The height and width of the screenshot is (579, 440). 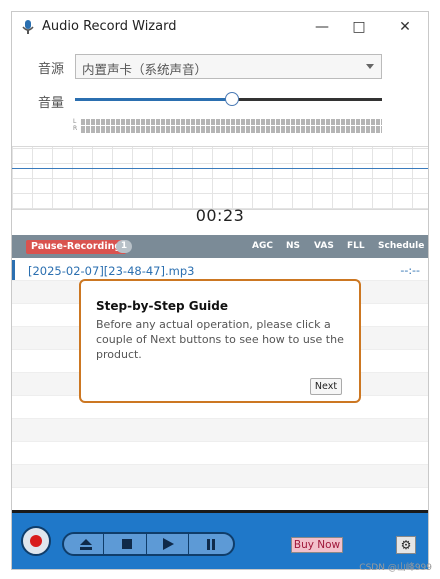 I want to click on title-bar: Audio Record Wizard — □ ✕, so click(x=220, y=27).